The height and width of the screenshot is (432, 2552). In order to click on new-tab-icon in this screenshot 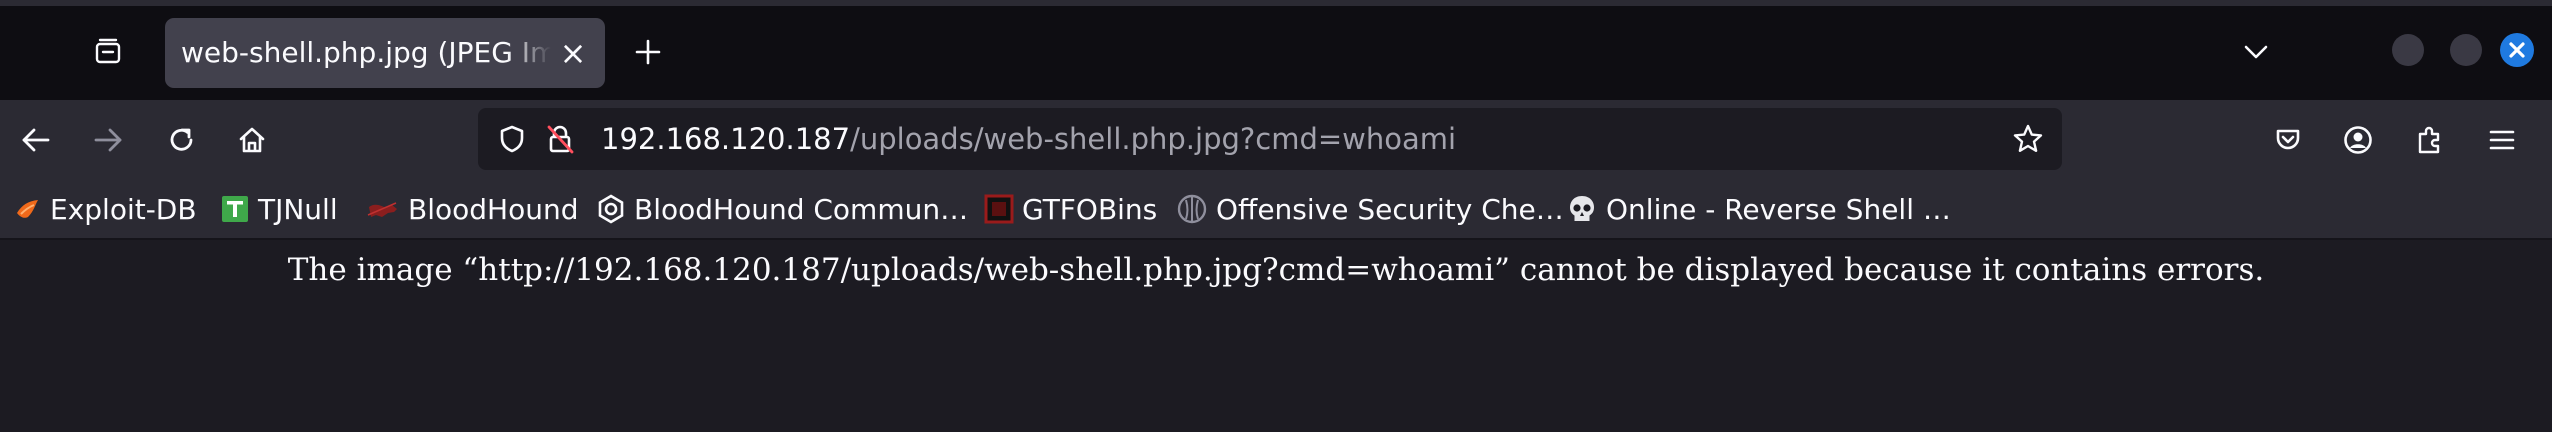, I will do `click(648, 52)`.